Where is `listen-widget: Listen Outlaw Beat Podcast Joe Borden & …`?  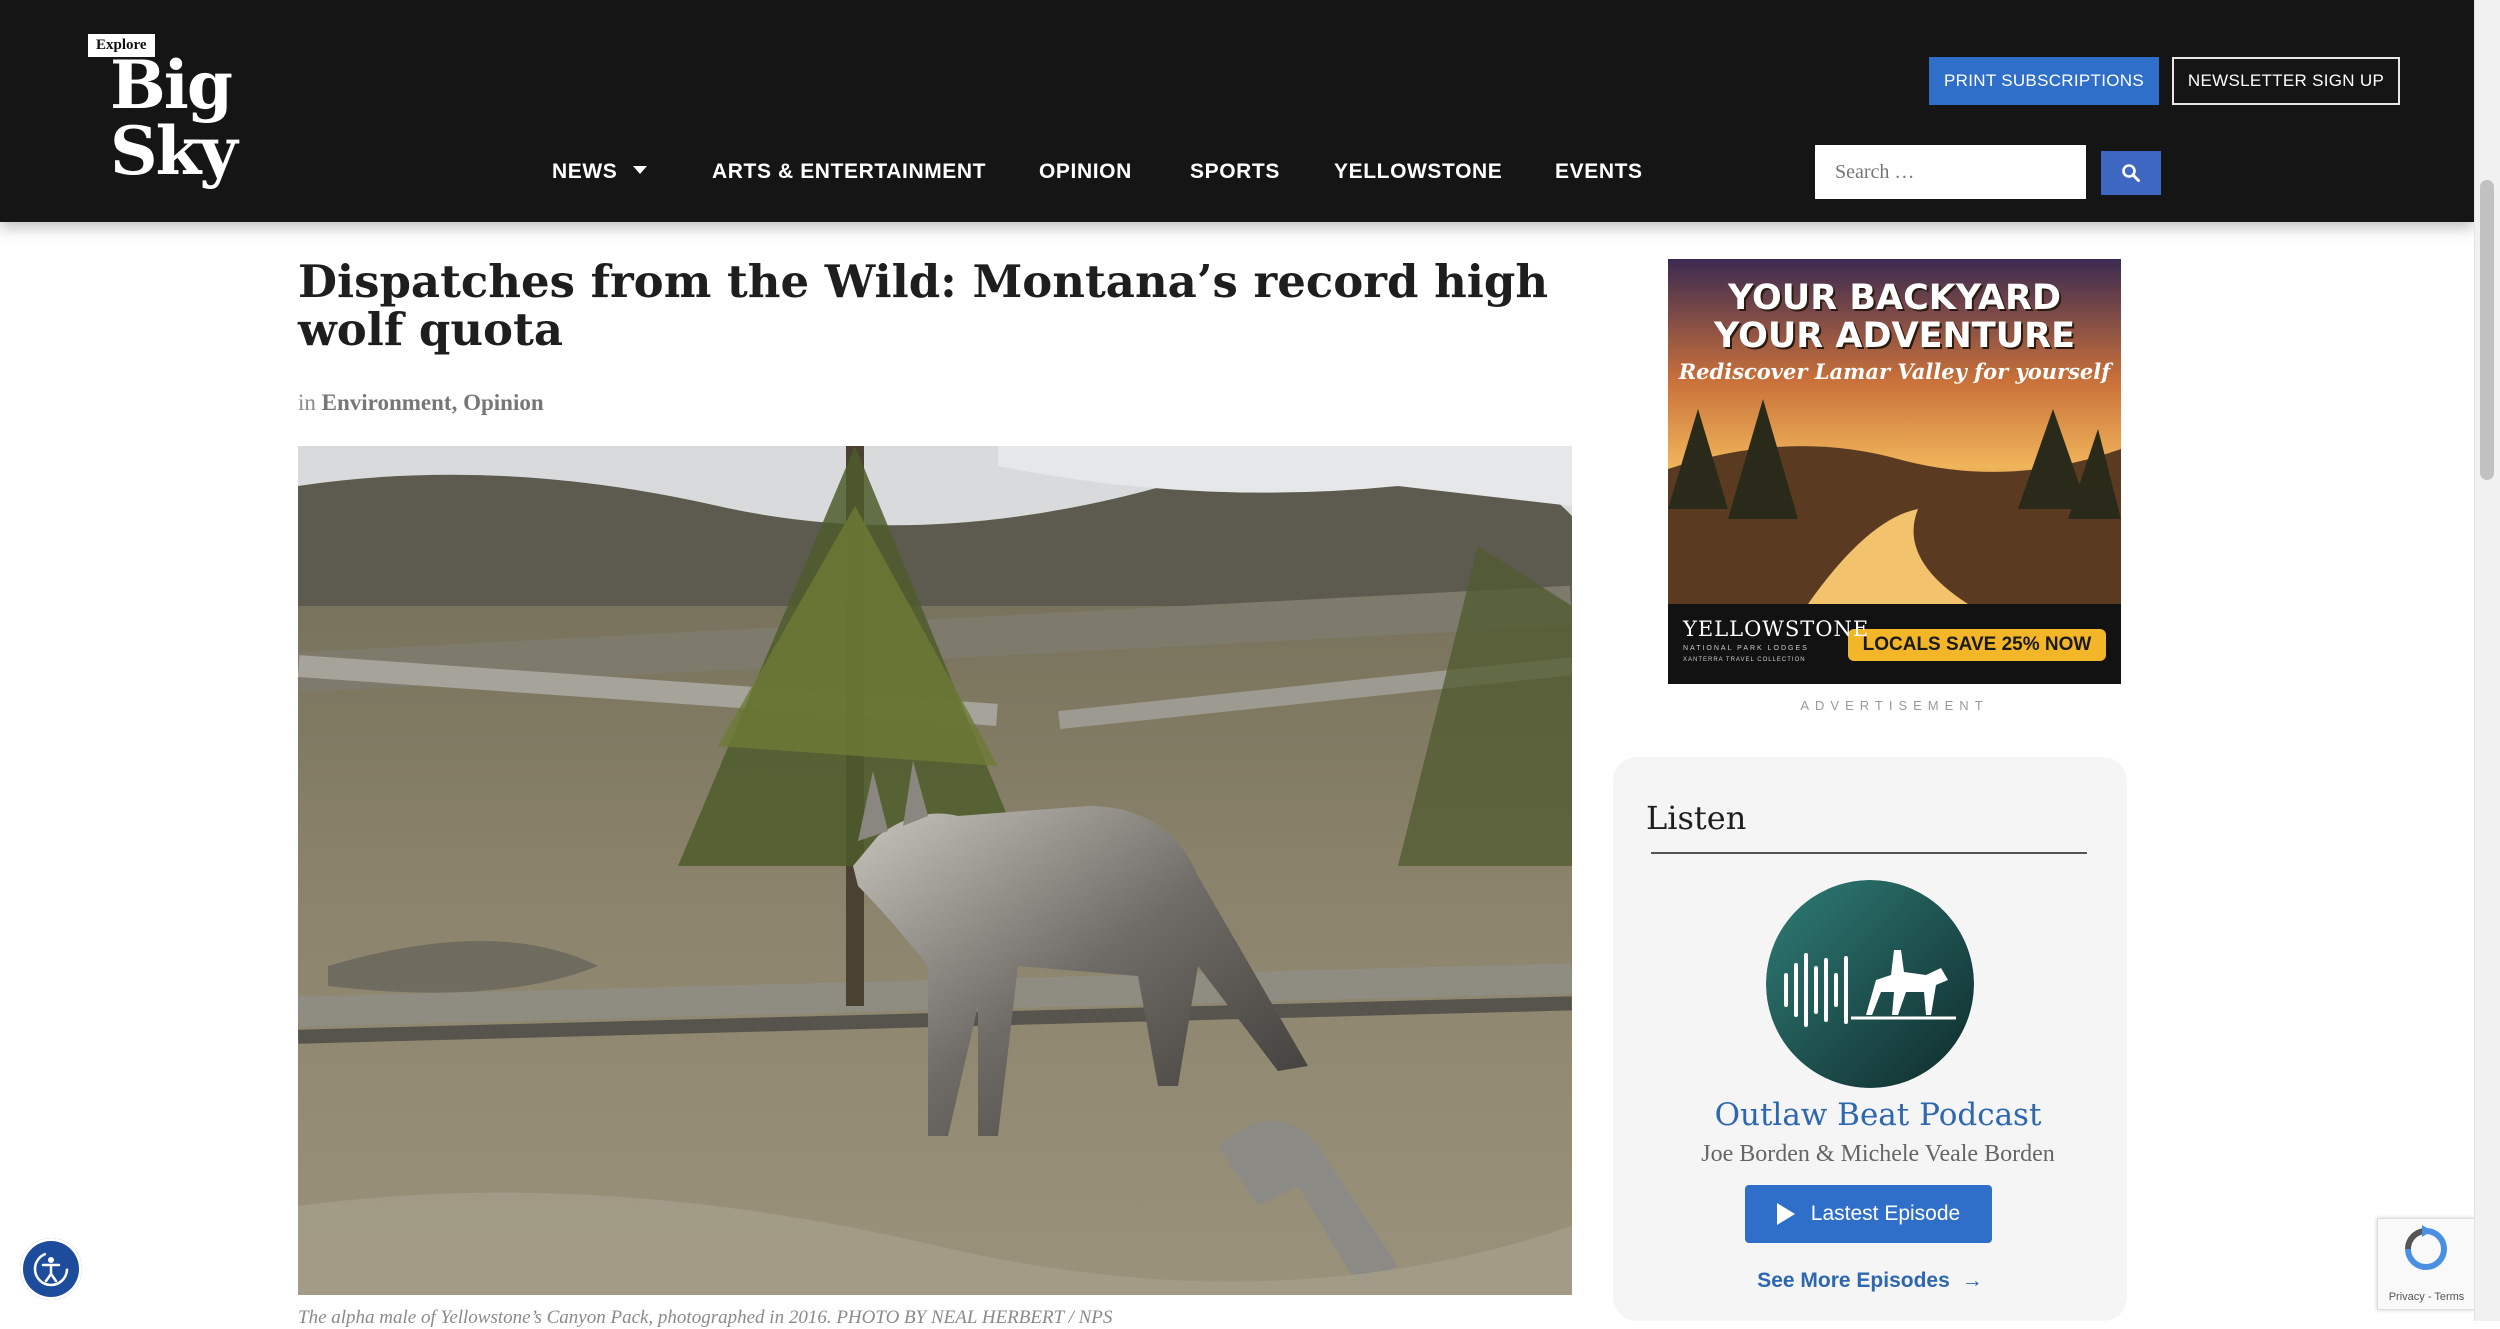 listen-widget: Listen Outlaw Beat Podcast Joe Borden & … is located at coordinates (1870, 1039).